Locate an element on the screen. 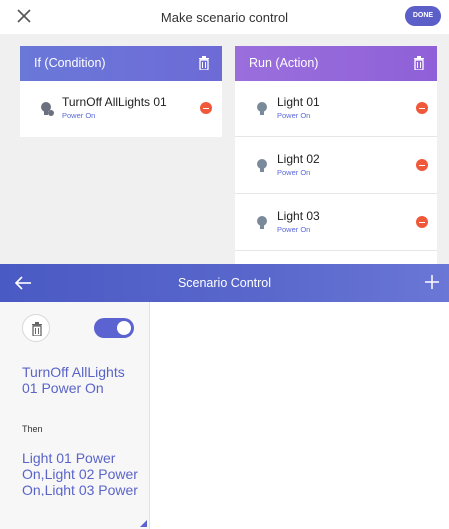 Image resolution: width=449 pixels, height=529 pixels. corner-indicator is located at coordinates (143, 523).